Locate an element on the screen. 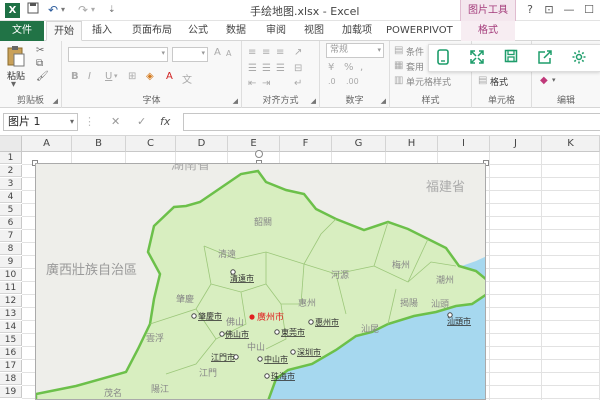 This screenshot has height=400, width=600. maximize-button: ☐ is located at coordinates (589, 10).